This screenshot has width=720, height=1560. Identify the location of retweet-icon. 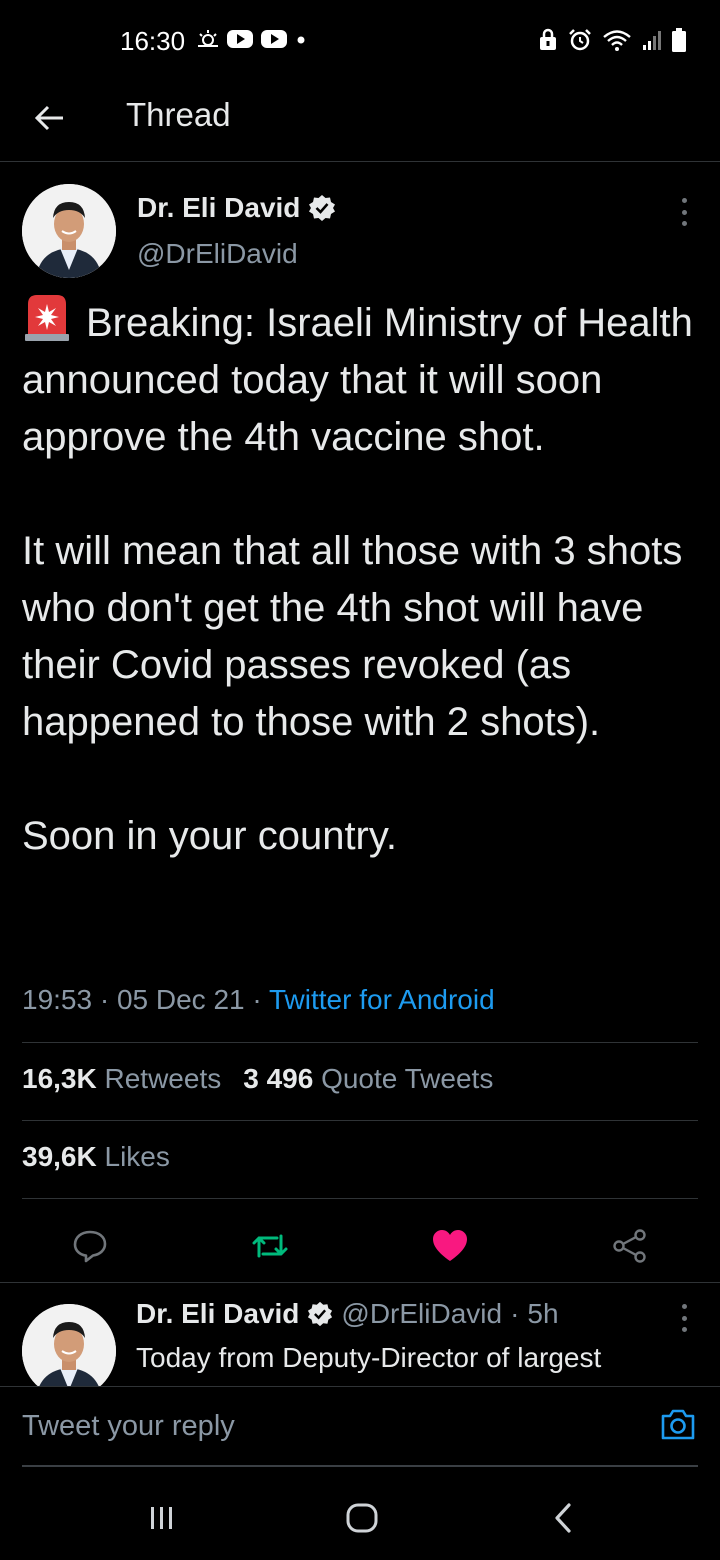
(270, 1246).